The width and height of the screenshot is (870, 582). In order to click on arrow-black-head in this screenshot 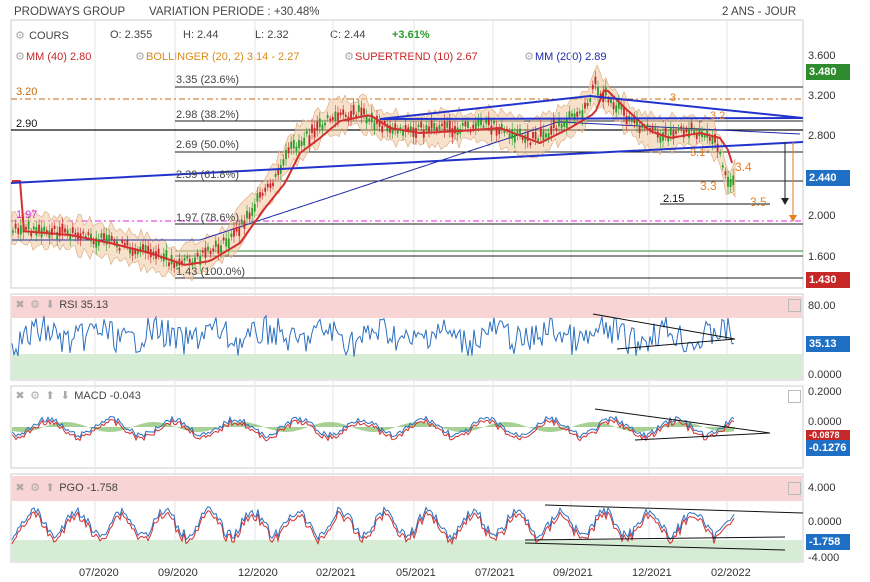, I will do `click(785, 201)`.